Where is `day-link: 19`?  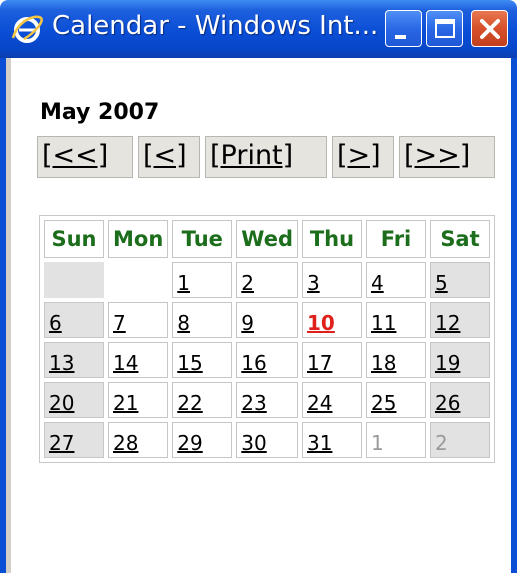
day-link: 19 is located at coordinates (447, 363).